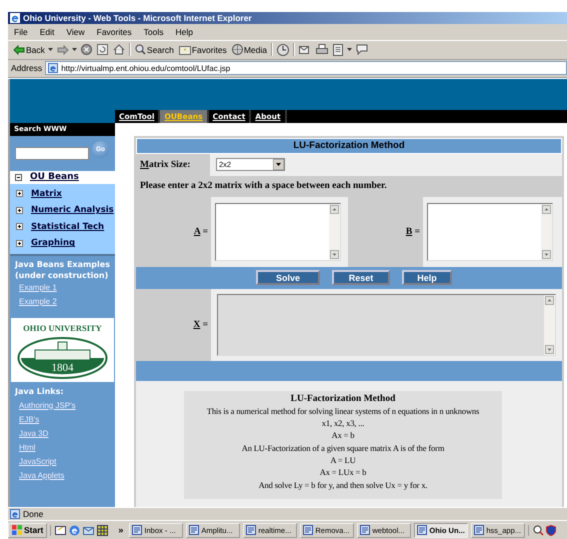 The width and height of the screenshot is (567, 539). I want to click on home-icon, so click(118, 50).